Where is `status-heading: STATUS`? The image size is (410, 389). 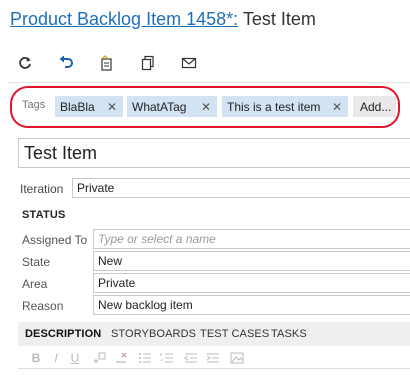 status-heading: STATUS is located at coordinates (44, 215).